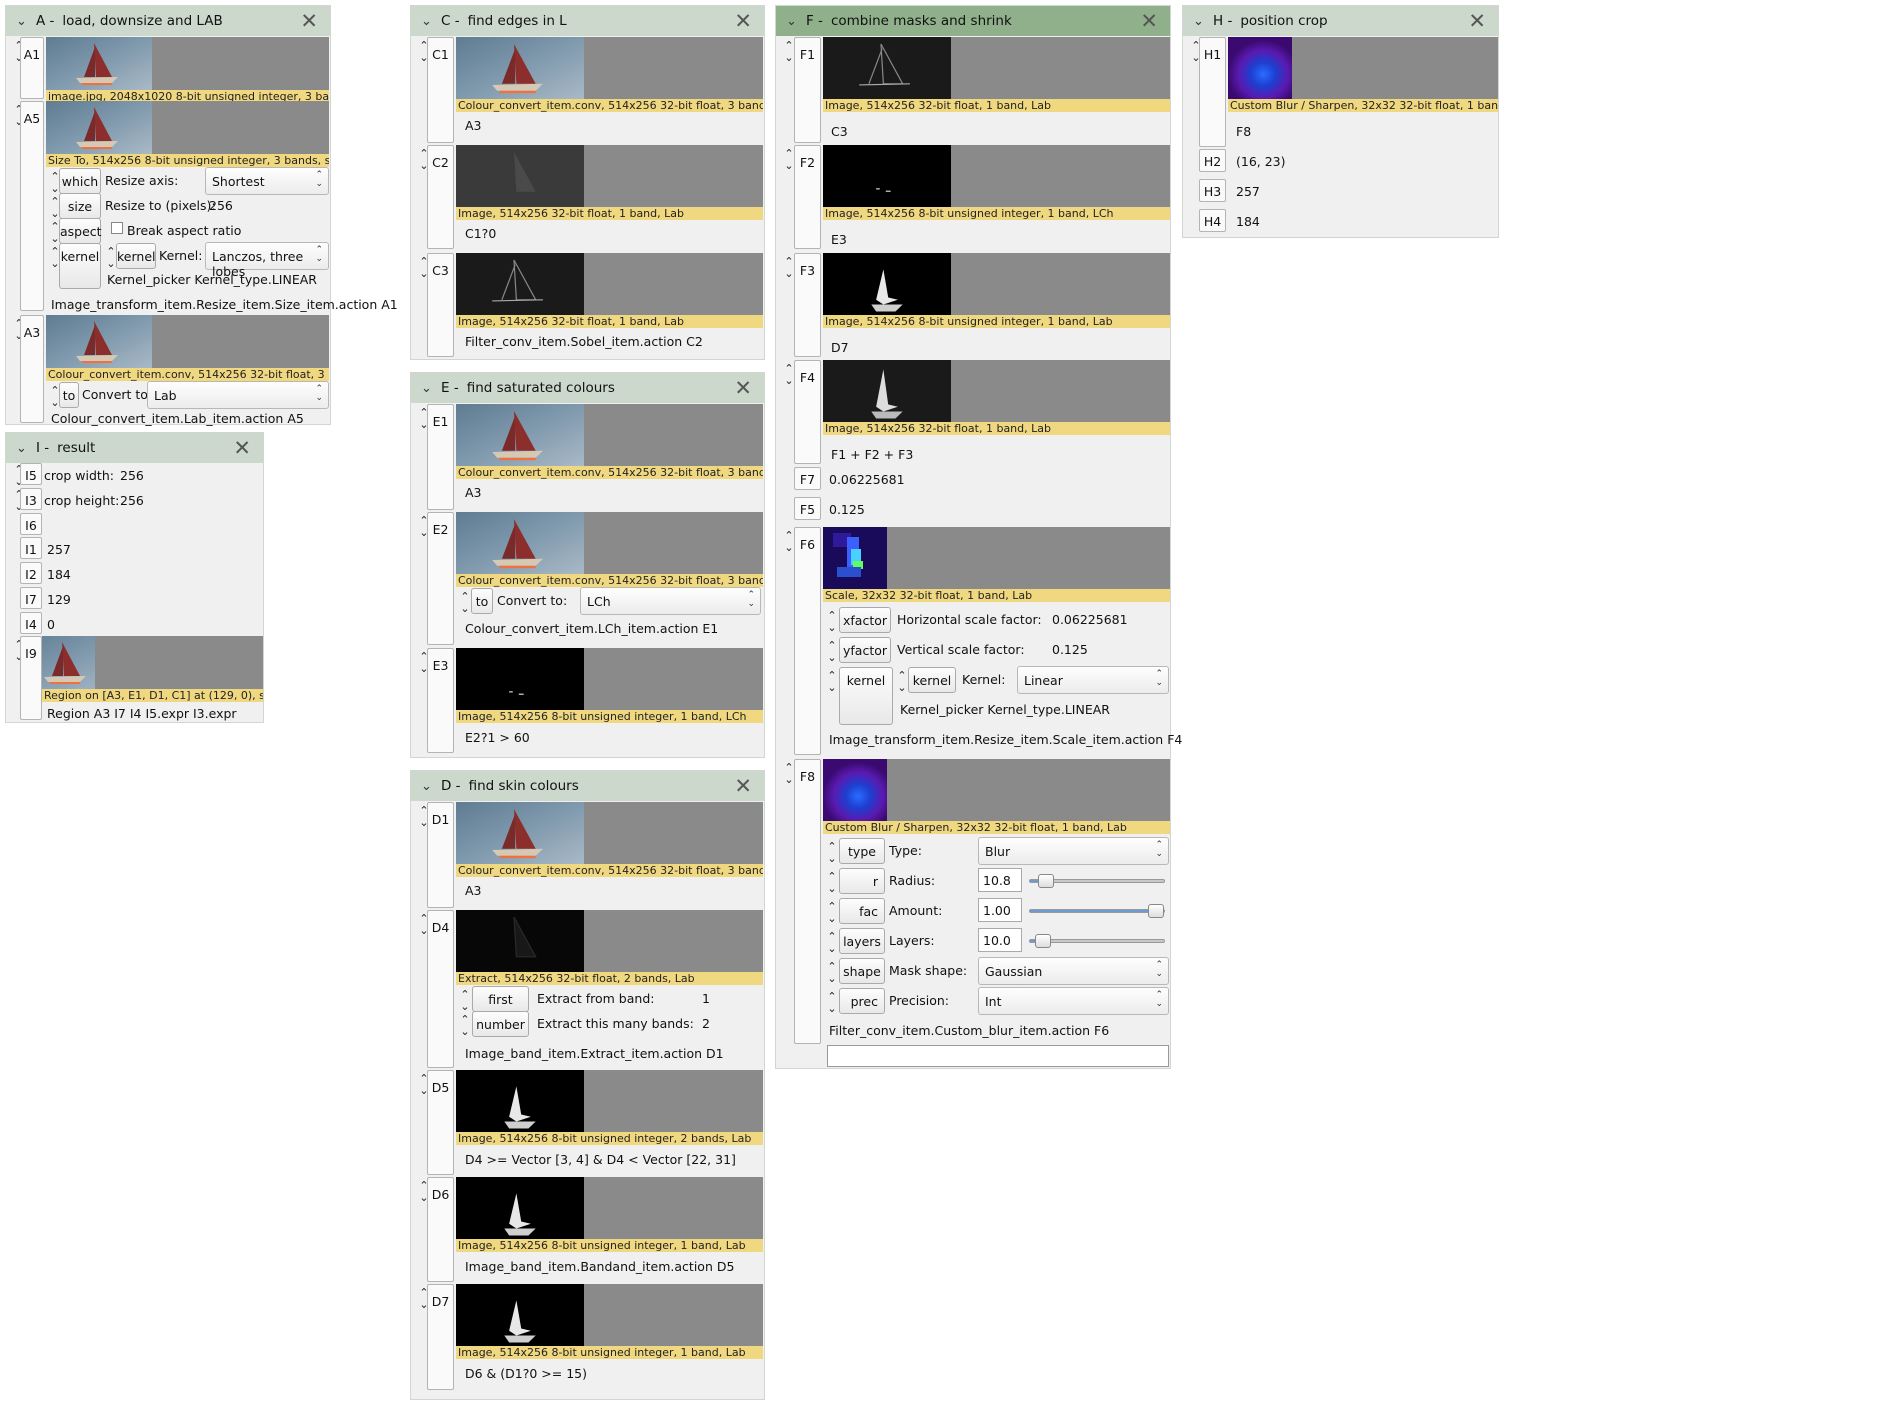 Image resolution: width=1896 pixels, height=1405 pixels. Describe the element at coordinates (1212, 160) in the screenshot. I see `row-label-h2: H2` at that location.